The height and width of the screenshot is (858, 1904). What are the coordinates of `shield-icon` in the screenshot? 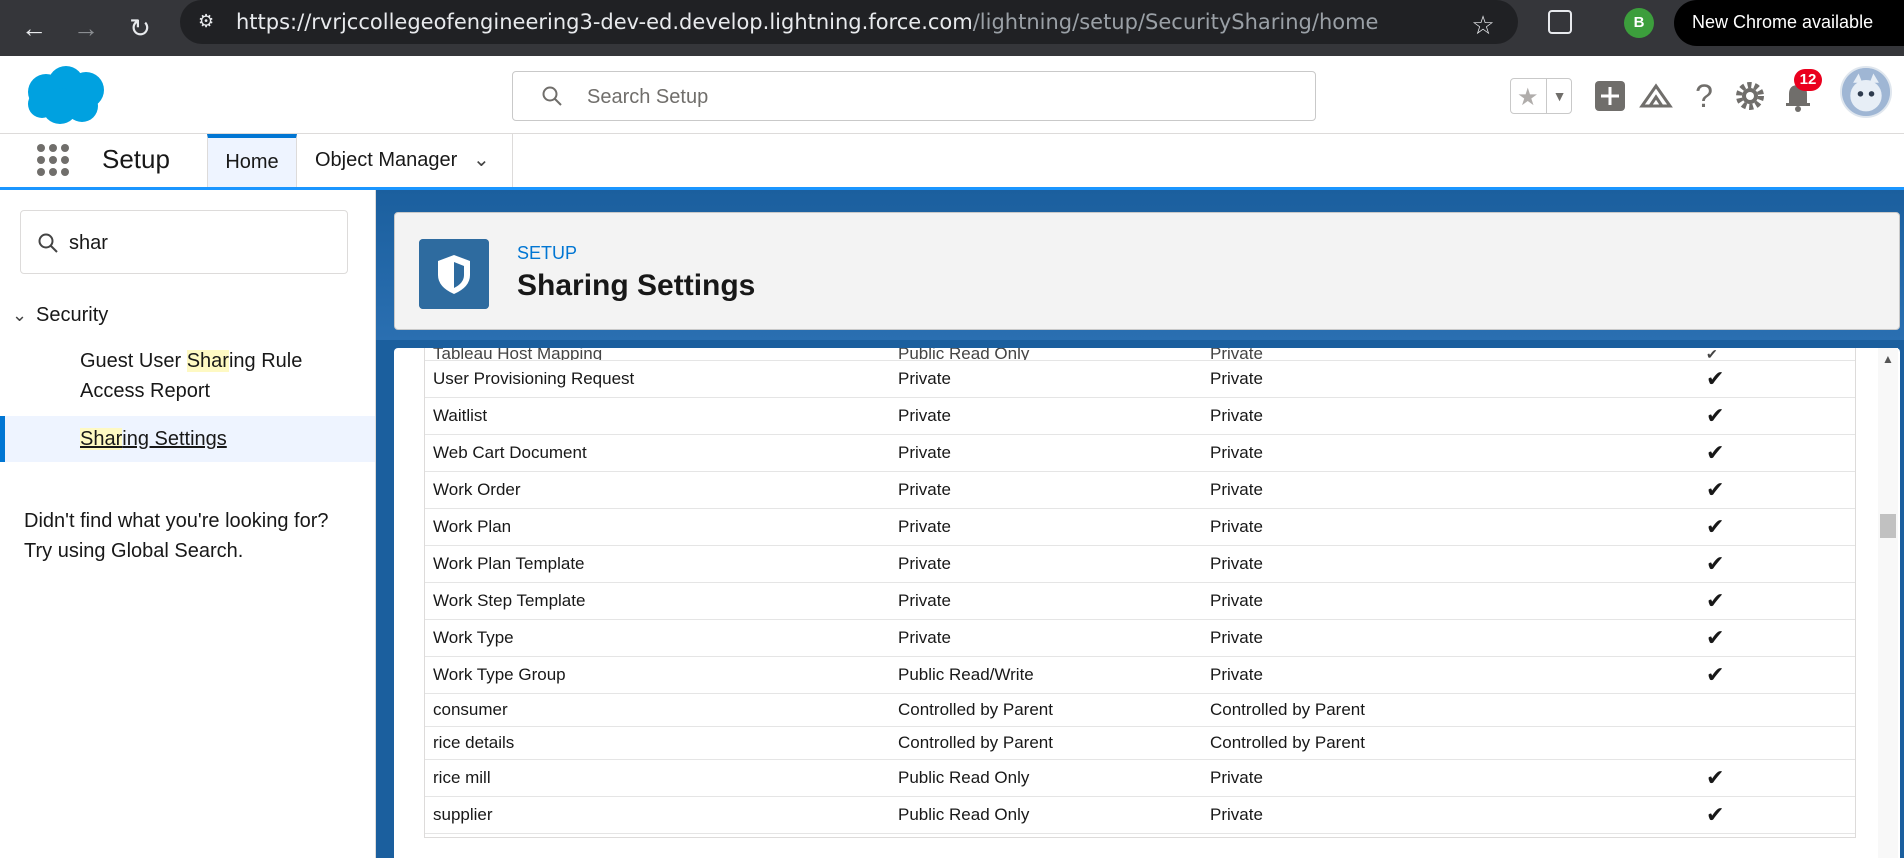 It's located at (454, 274).